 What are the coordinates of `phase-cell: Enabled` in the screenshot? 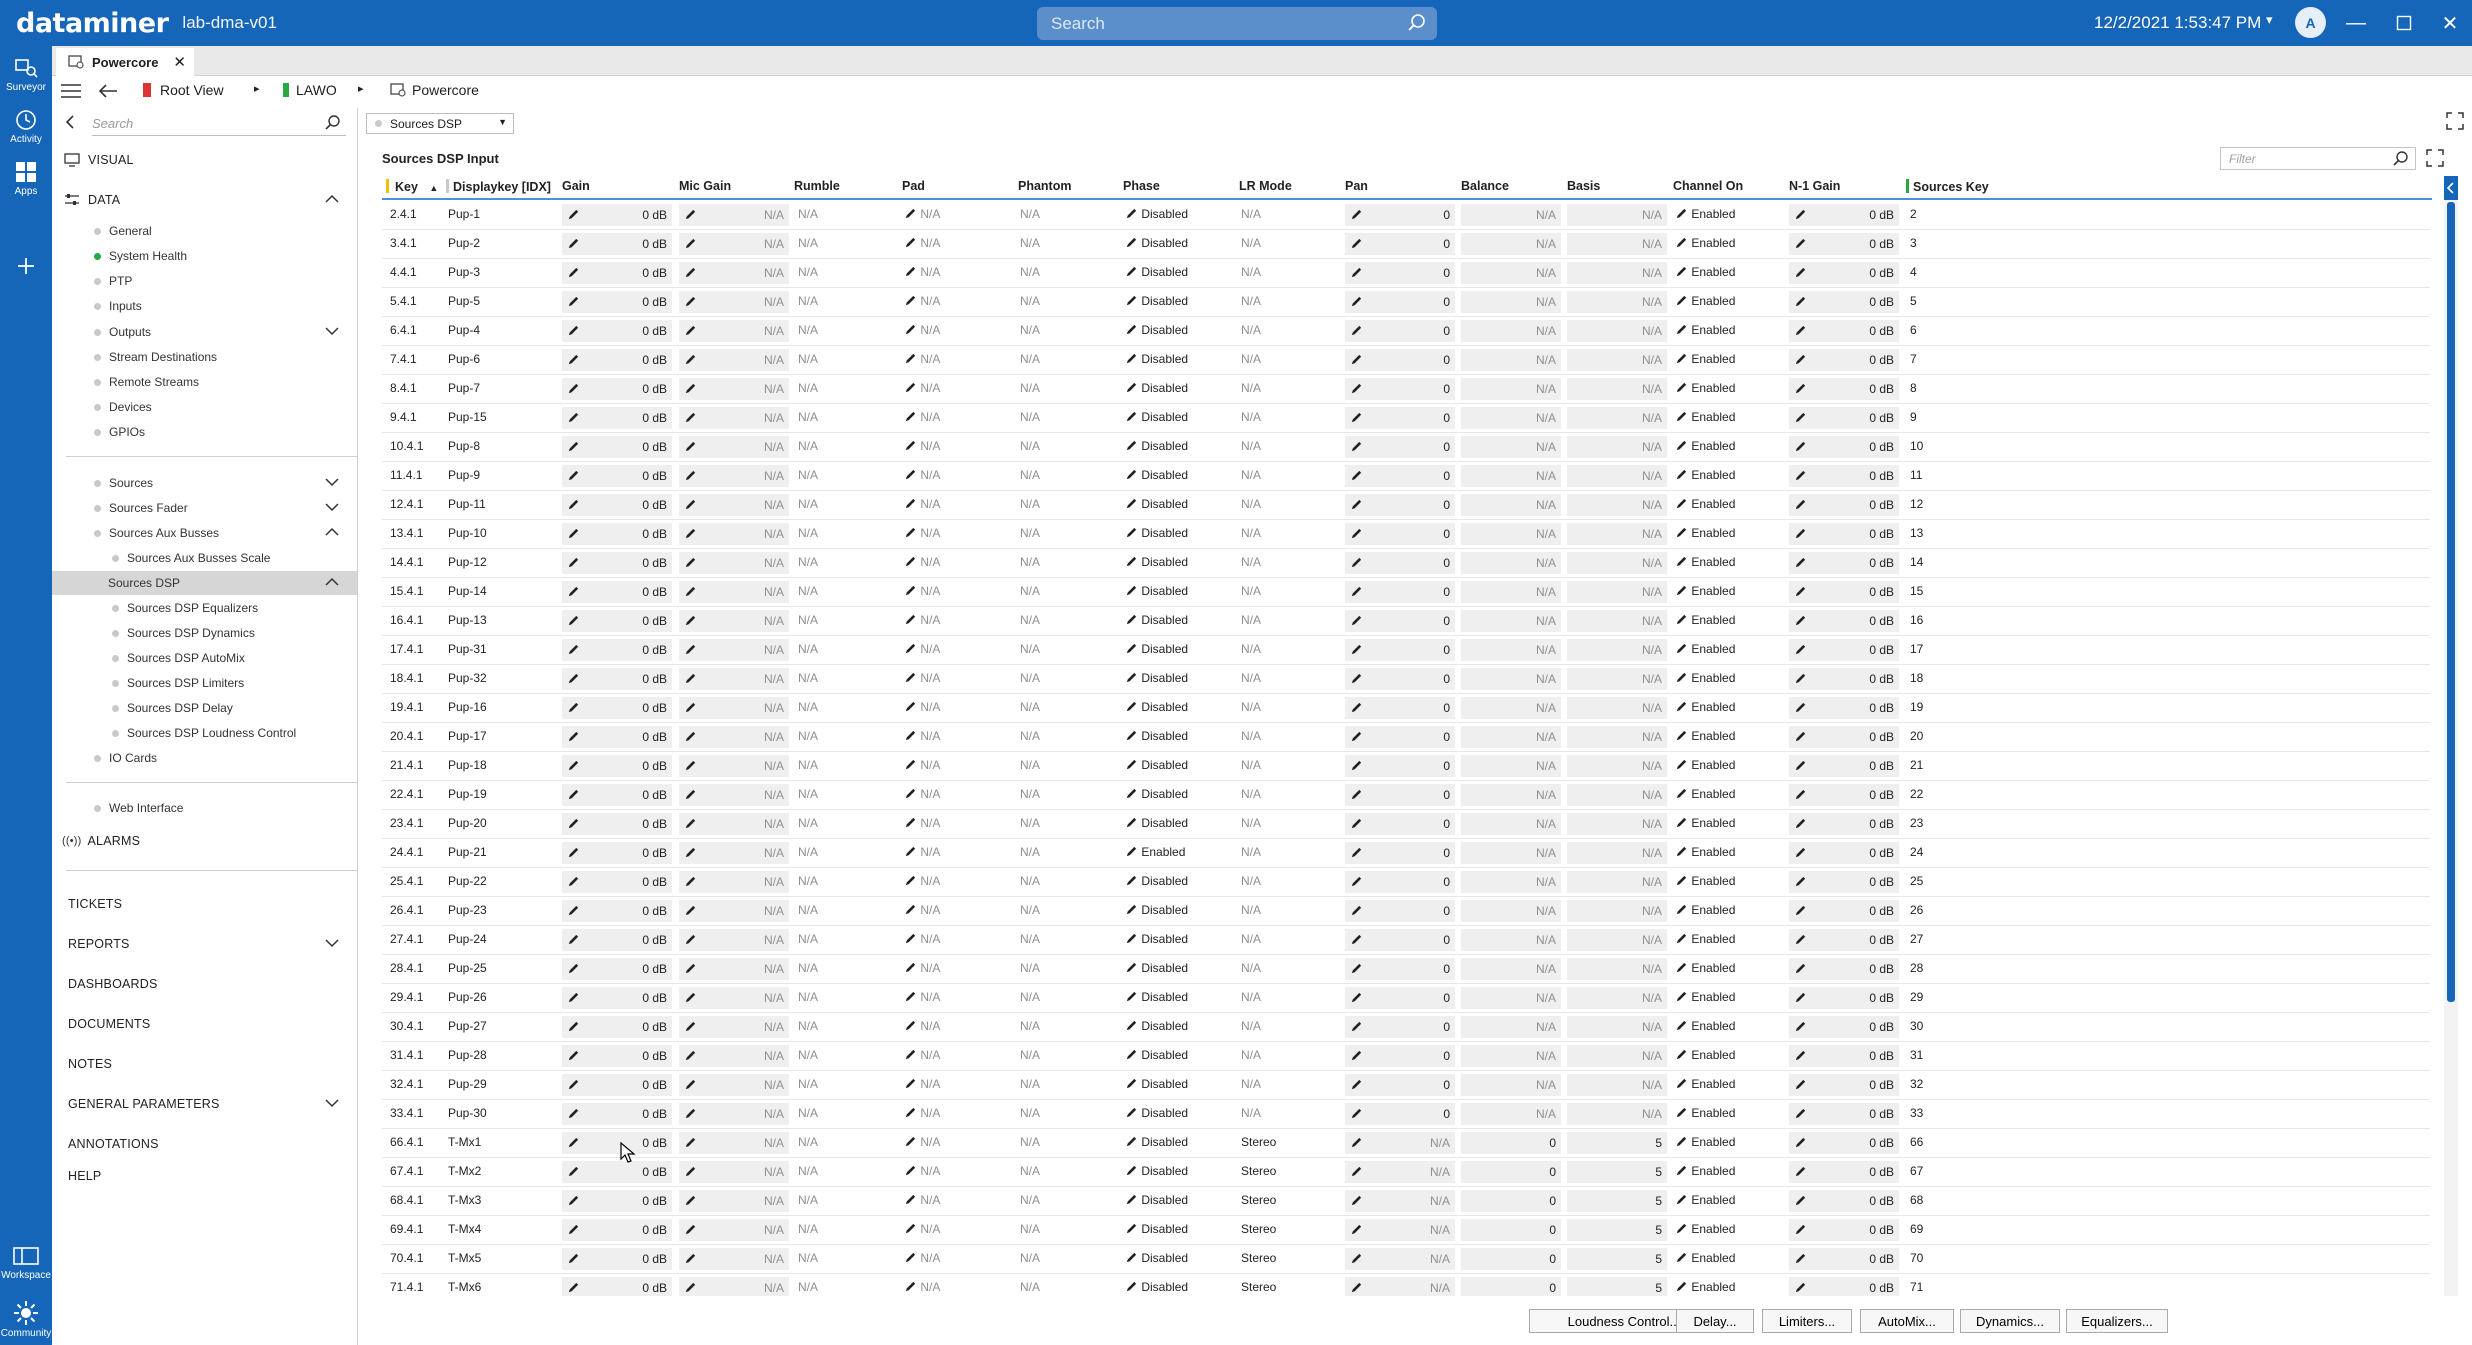 It's located at (1155, 854).